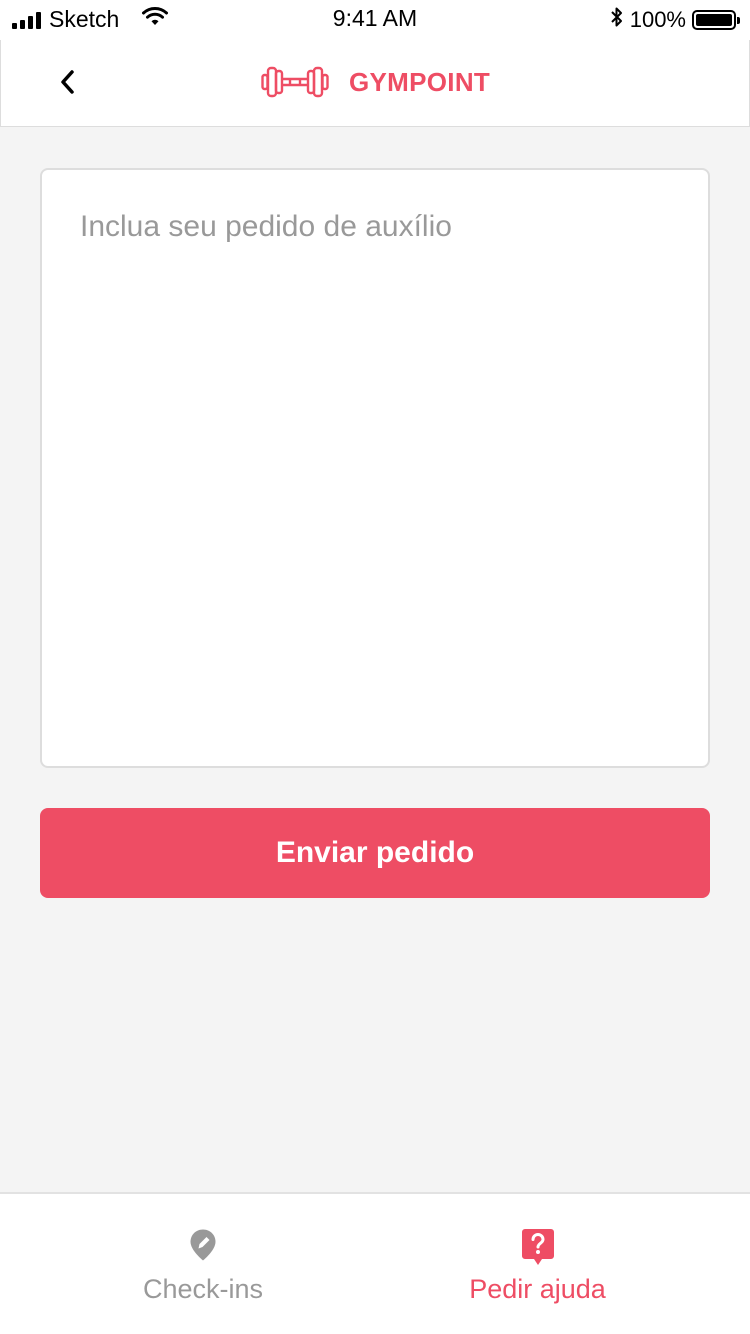  Describe the element at coordinates (375, 20) in the screenshot. I see `status-bar: Sketch 9:41 AM 100%` at that location.